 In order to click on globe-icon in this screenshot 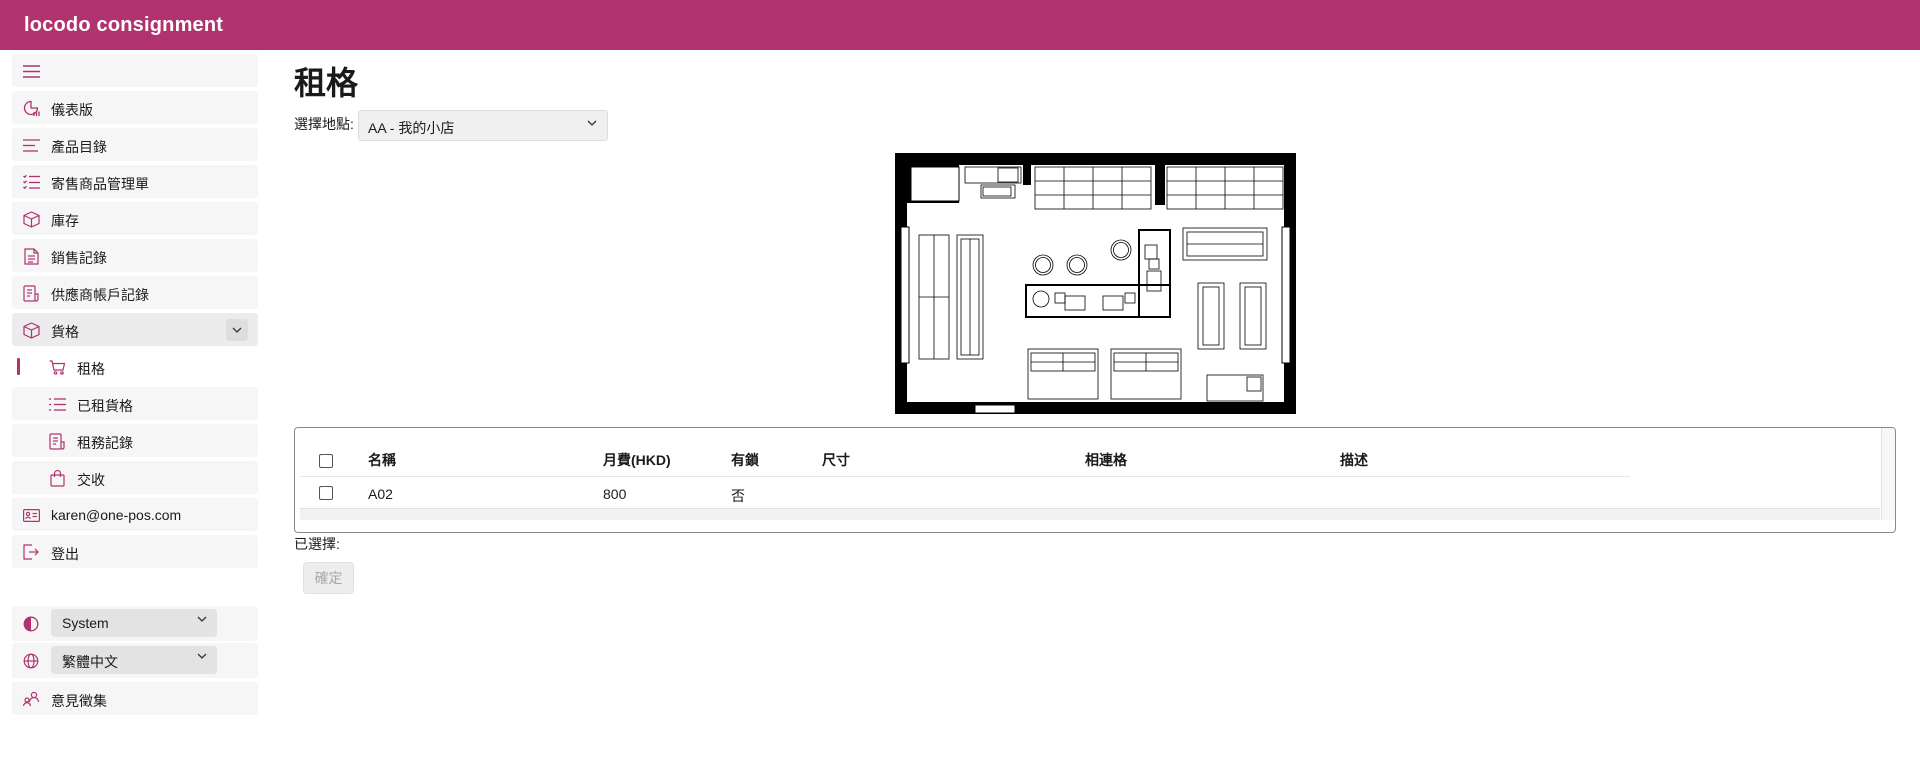, I will do `click(31, 661)`.